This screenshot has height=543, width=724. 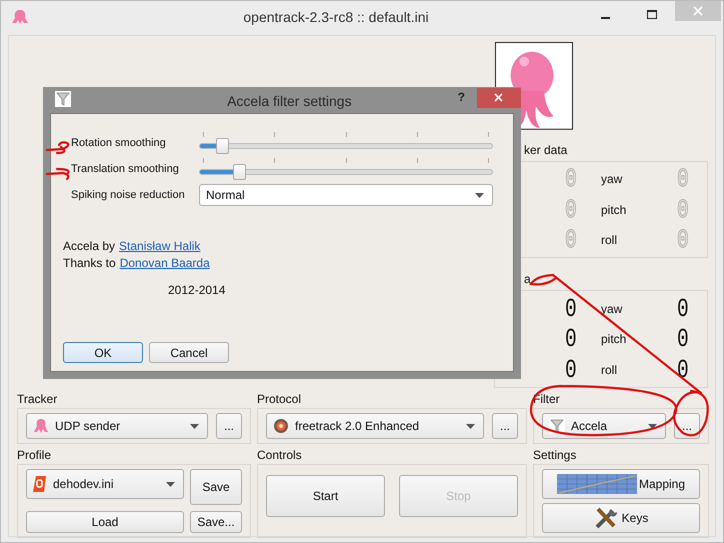 What do you see at coordinates (89, 246) in the screenshot?
I see `credit-text: Accela by` at bounding box center [89, 246].